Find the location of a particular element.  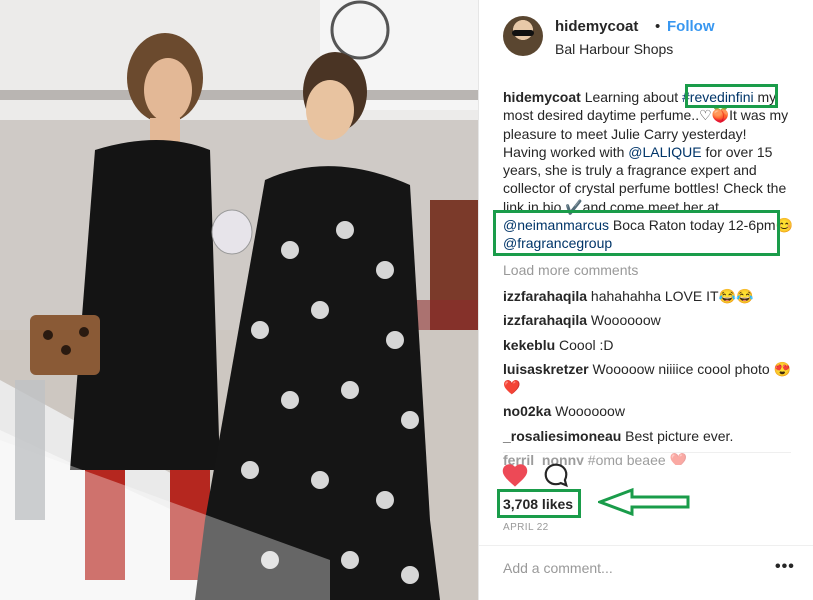

like-heart-icon is located at coordinates (515, 475).